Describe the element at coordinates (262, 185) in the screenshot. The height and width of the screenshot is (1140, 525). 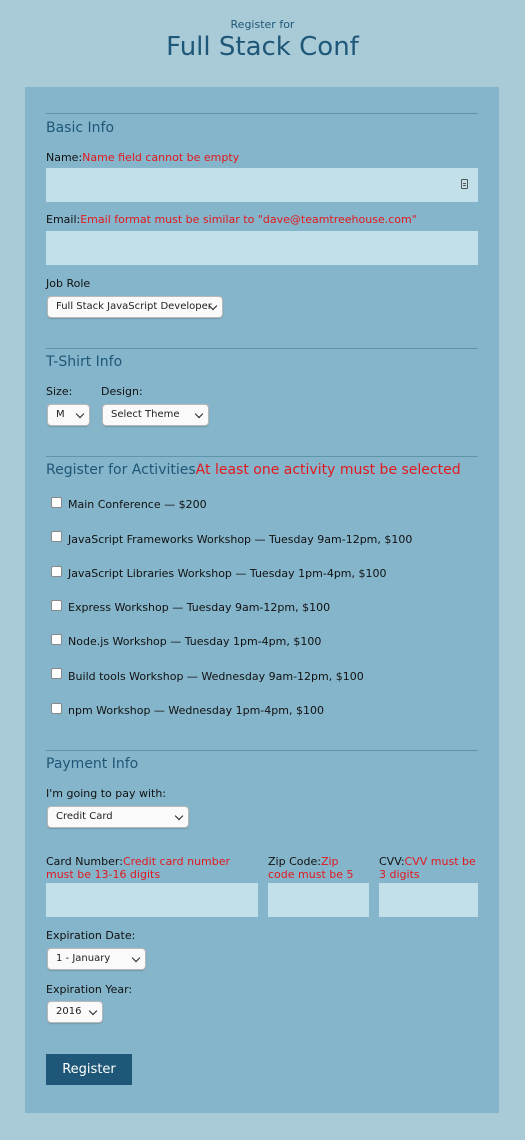
I see `name-field` at that location.